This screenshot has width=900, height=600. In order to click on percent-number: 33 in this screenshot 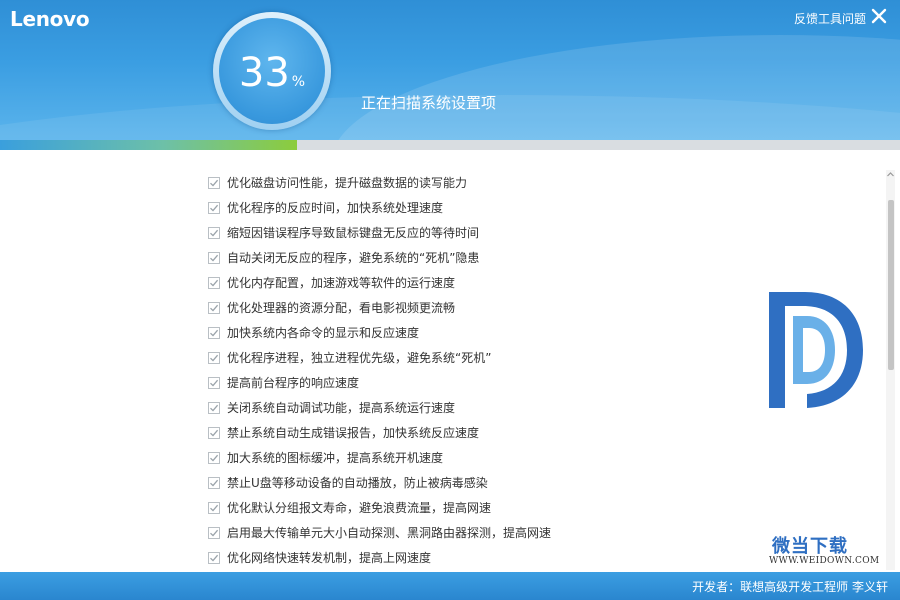, I will do `click(264, 73)`.